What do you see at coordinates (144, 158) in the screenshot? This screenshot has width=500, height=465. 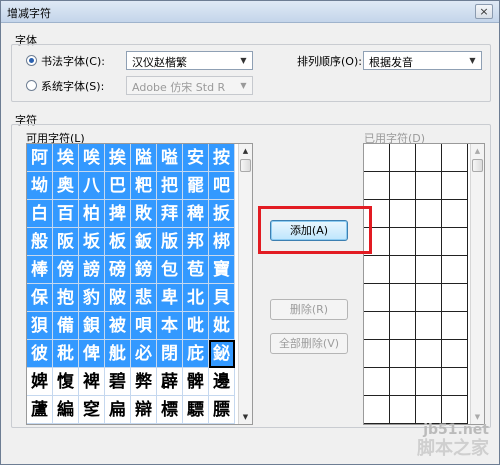 I see `char-cell: 隘` at bounding box center [144, 158].